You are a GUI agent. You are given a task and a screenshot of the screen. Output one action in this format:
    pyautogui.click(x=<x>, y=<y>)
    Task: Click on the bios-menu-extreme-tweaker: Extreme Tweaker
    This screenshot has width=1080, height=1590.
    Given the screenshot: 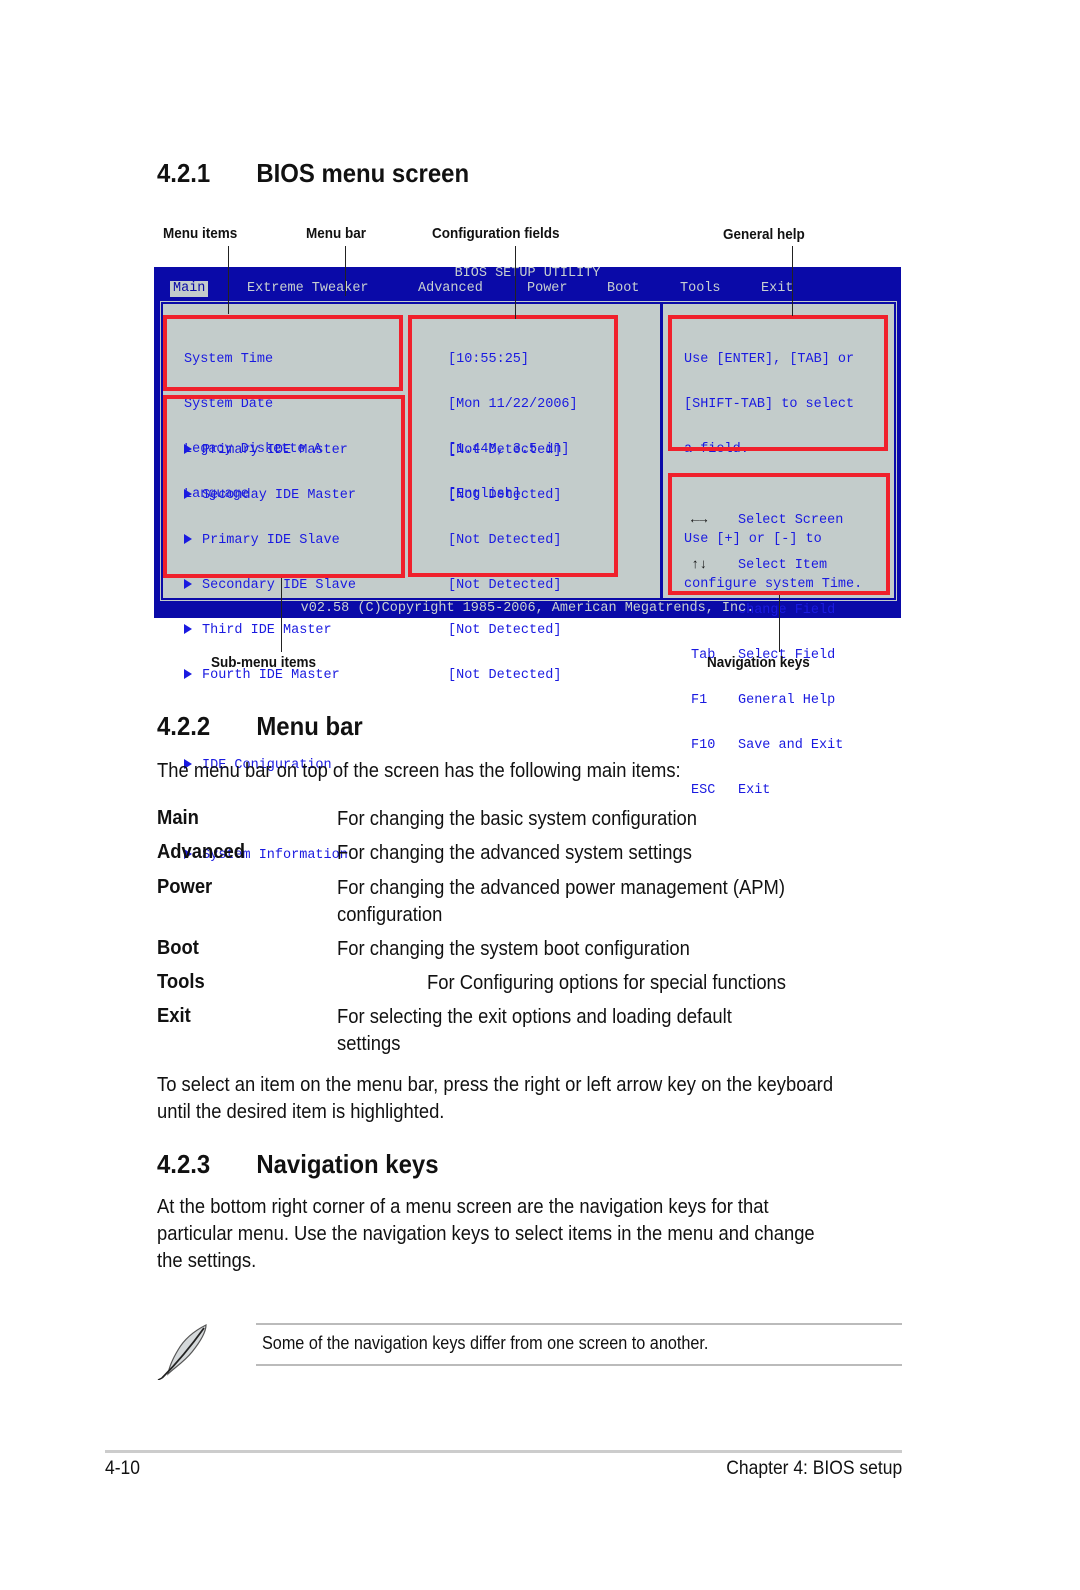 What is the action you would take?
    pyautogui.click(x=308, y=289)
    